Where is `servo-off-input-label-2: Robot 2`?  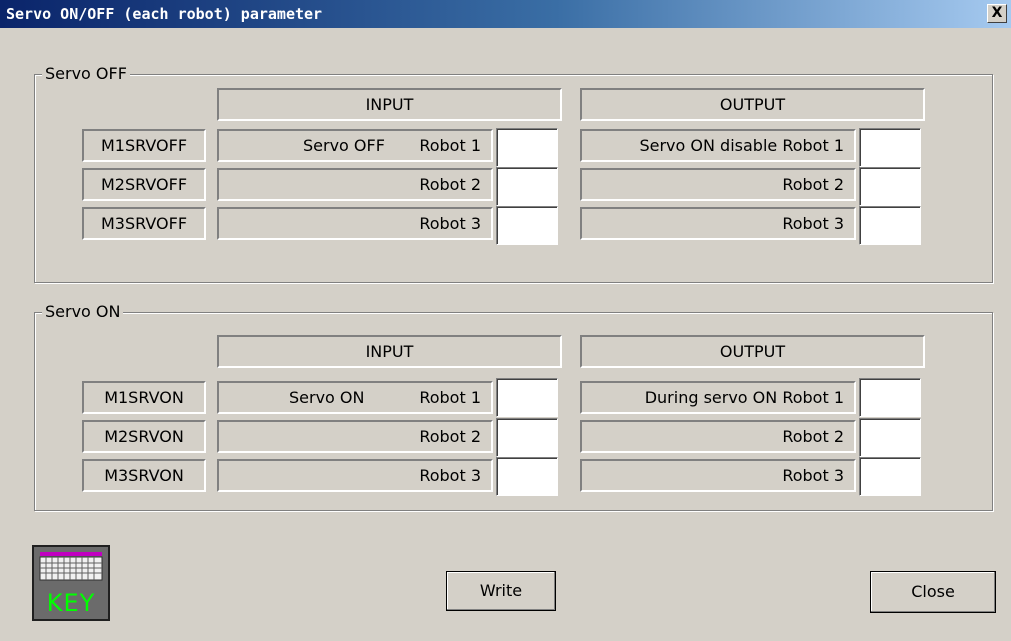
servo-off-input-label-2: Robot 2 is located at coordinates (355, 184).